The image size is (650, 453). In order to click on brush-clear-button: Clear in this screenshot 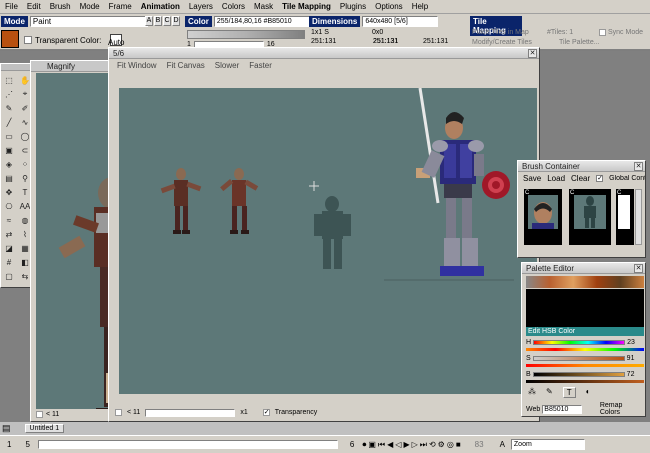, I will do `click(580, 178)`.